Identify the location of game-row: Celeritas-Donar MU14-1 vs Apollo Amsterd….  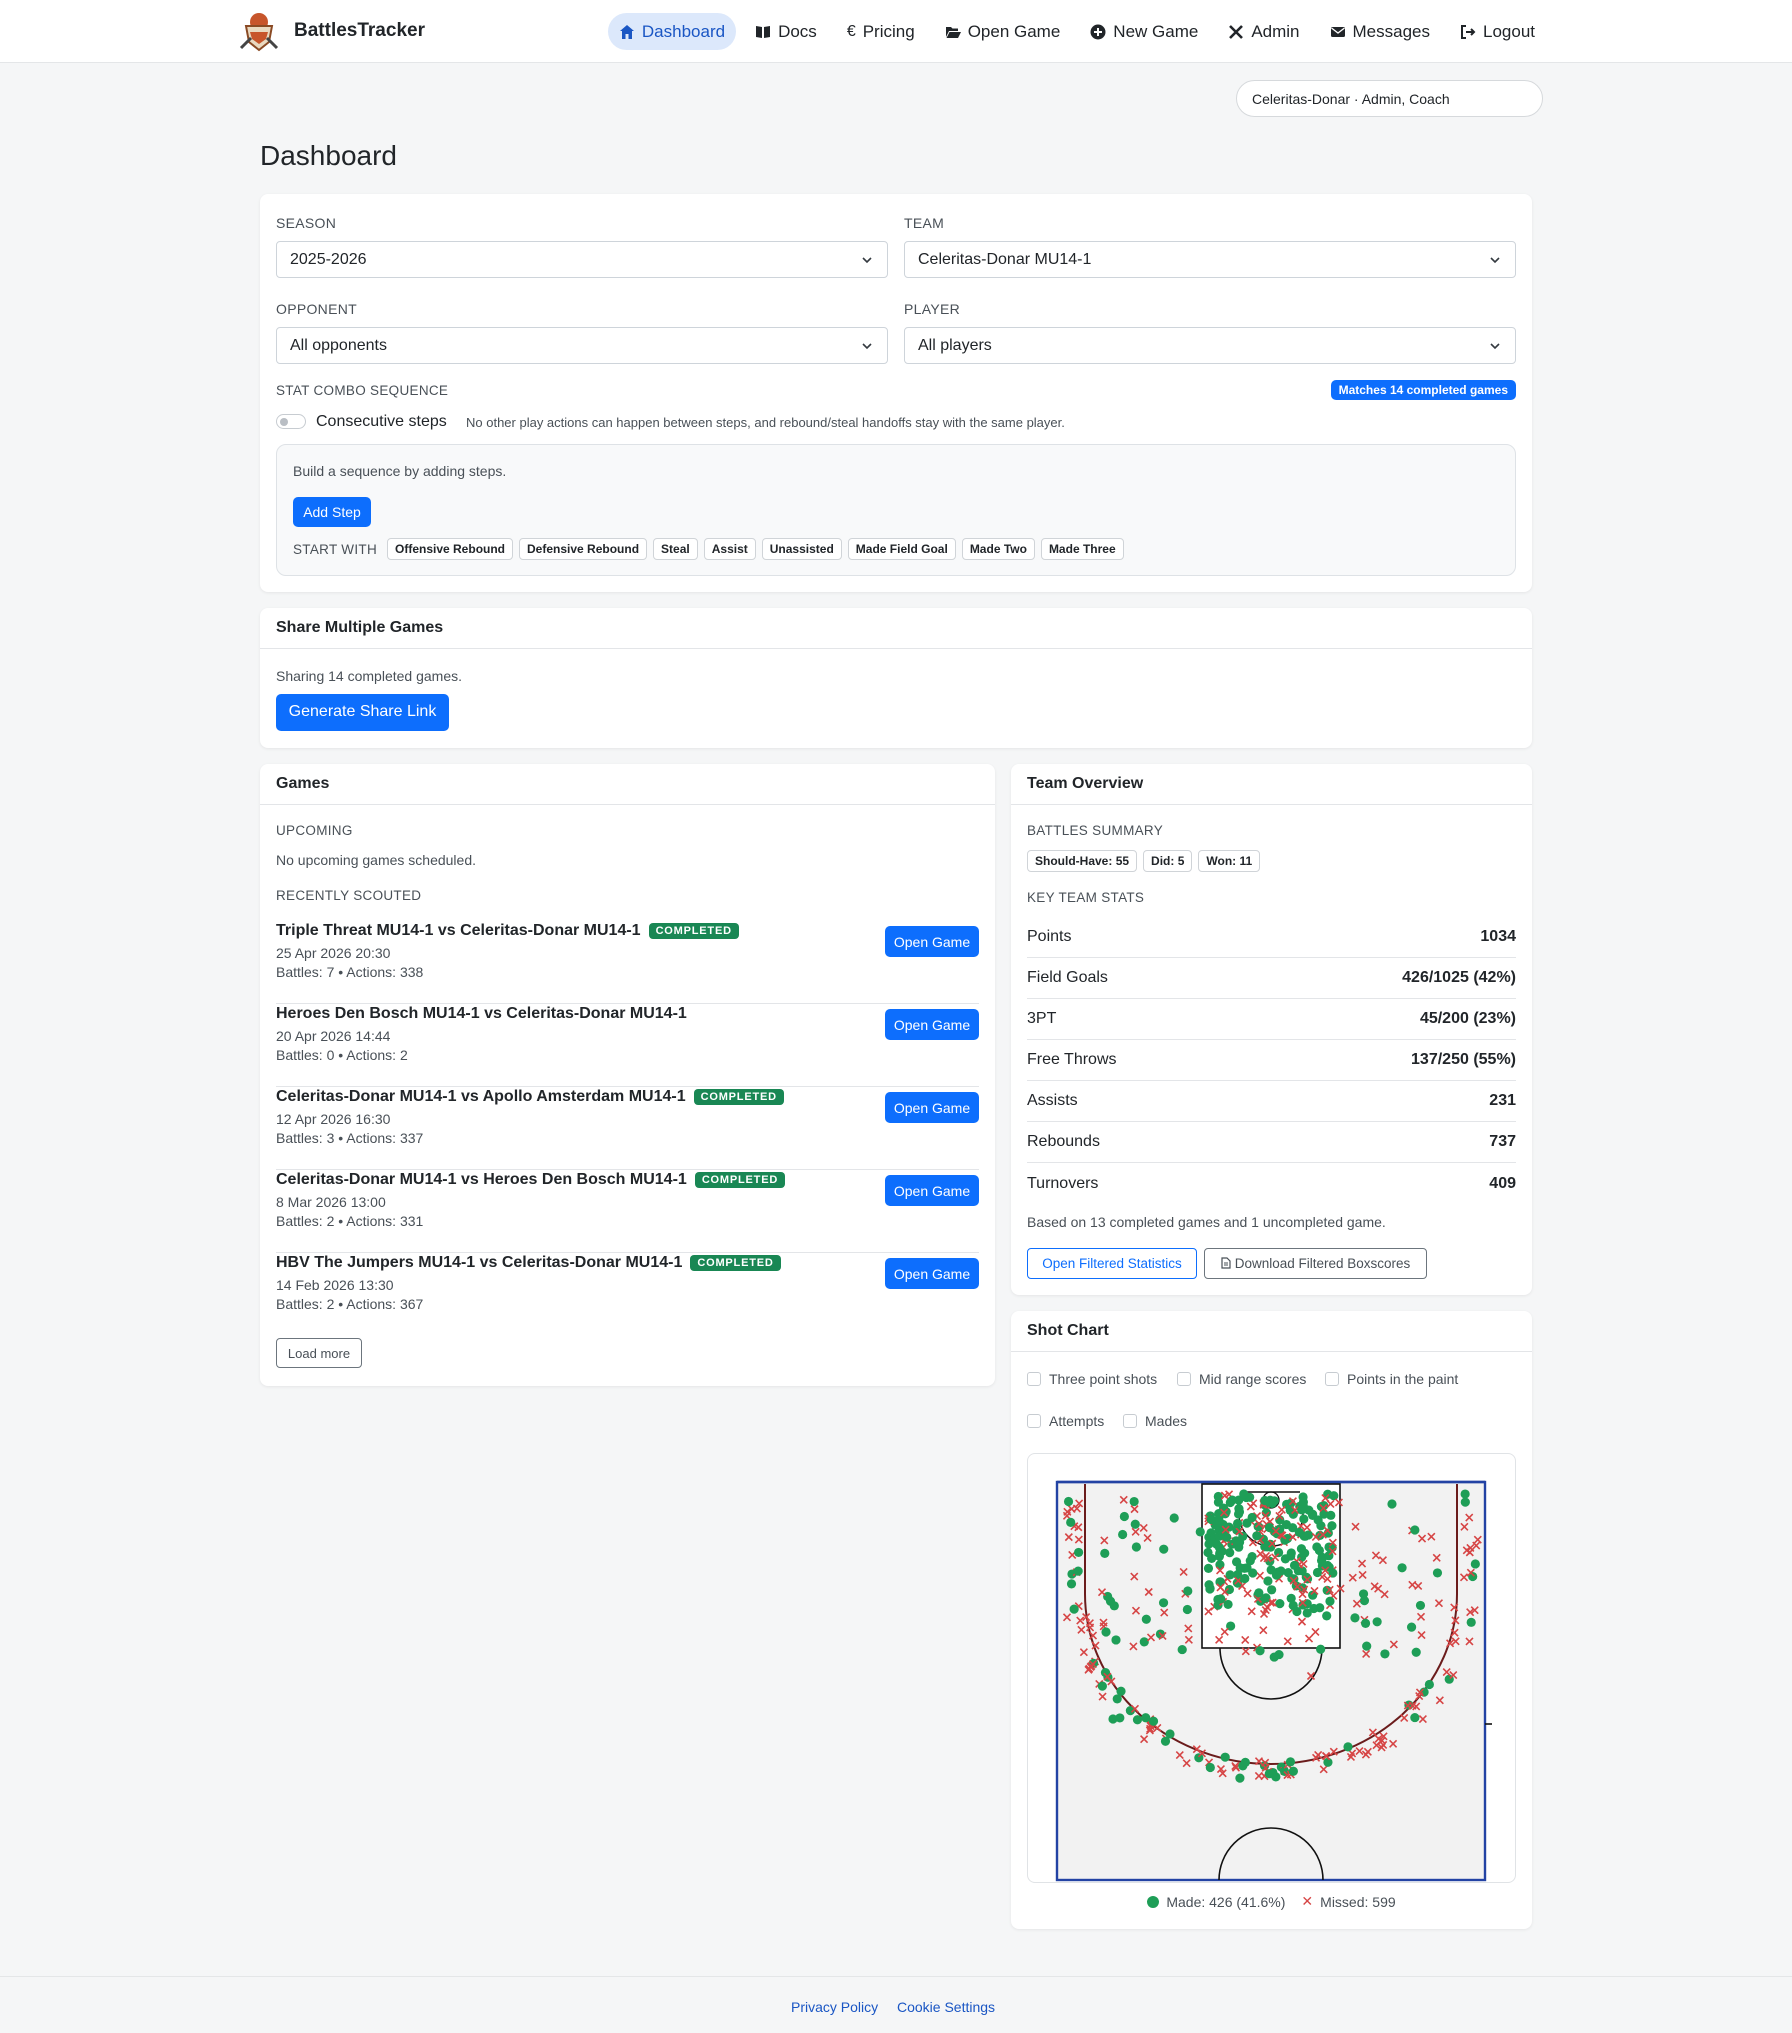
(627, 1129).